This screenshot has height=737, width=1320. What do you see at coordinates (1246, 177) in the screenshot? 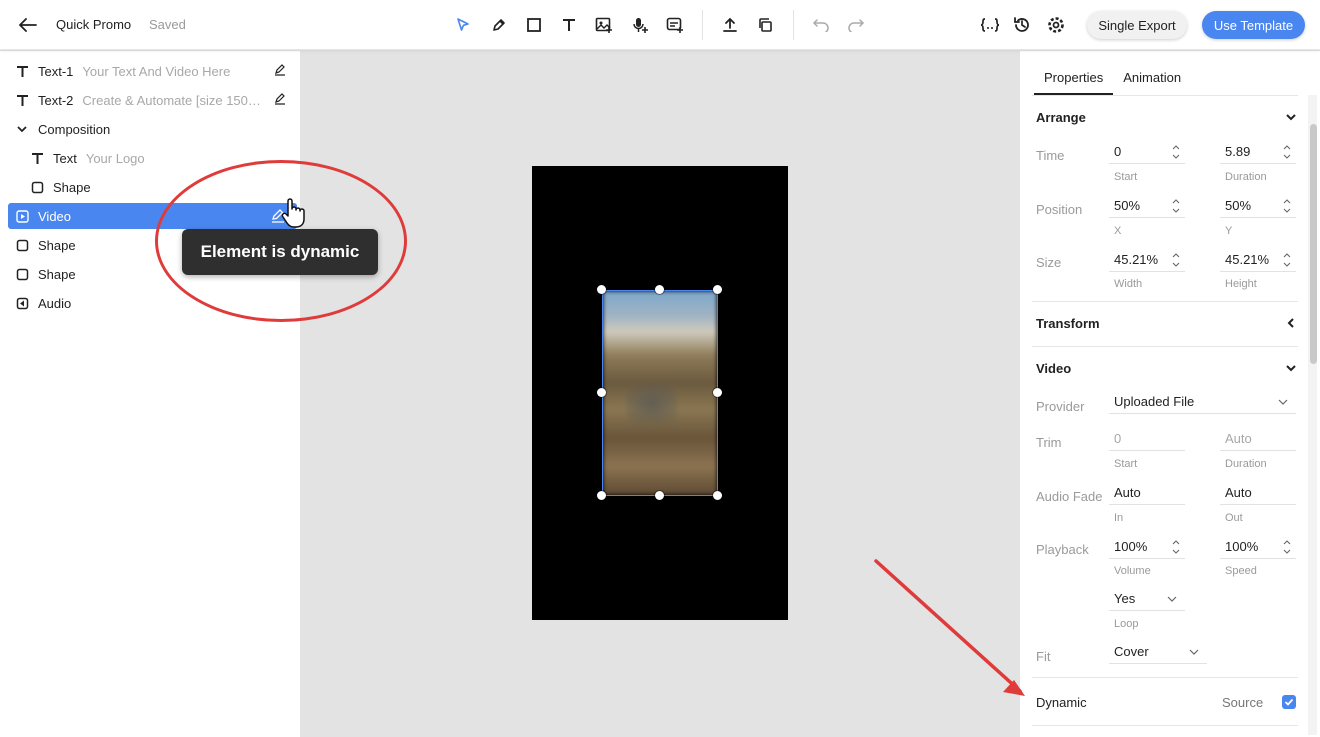
I see `duration-sub-label: Duration` at bounding box center [1246, 177].